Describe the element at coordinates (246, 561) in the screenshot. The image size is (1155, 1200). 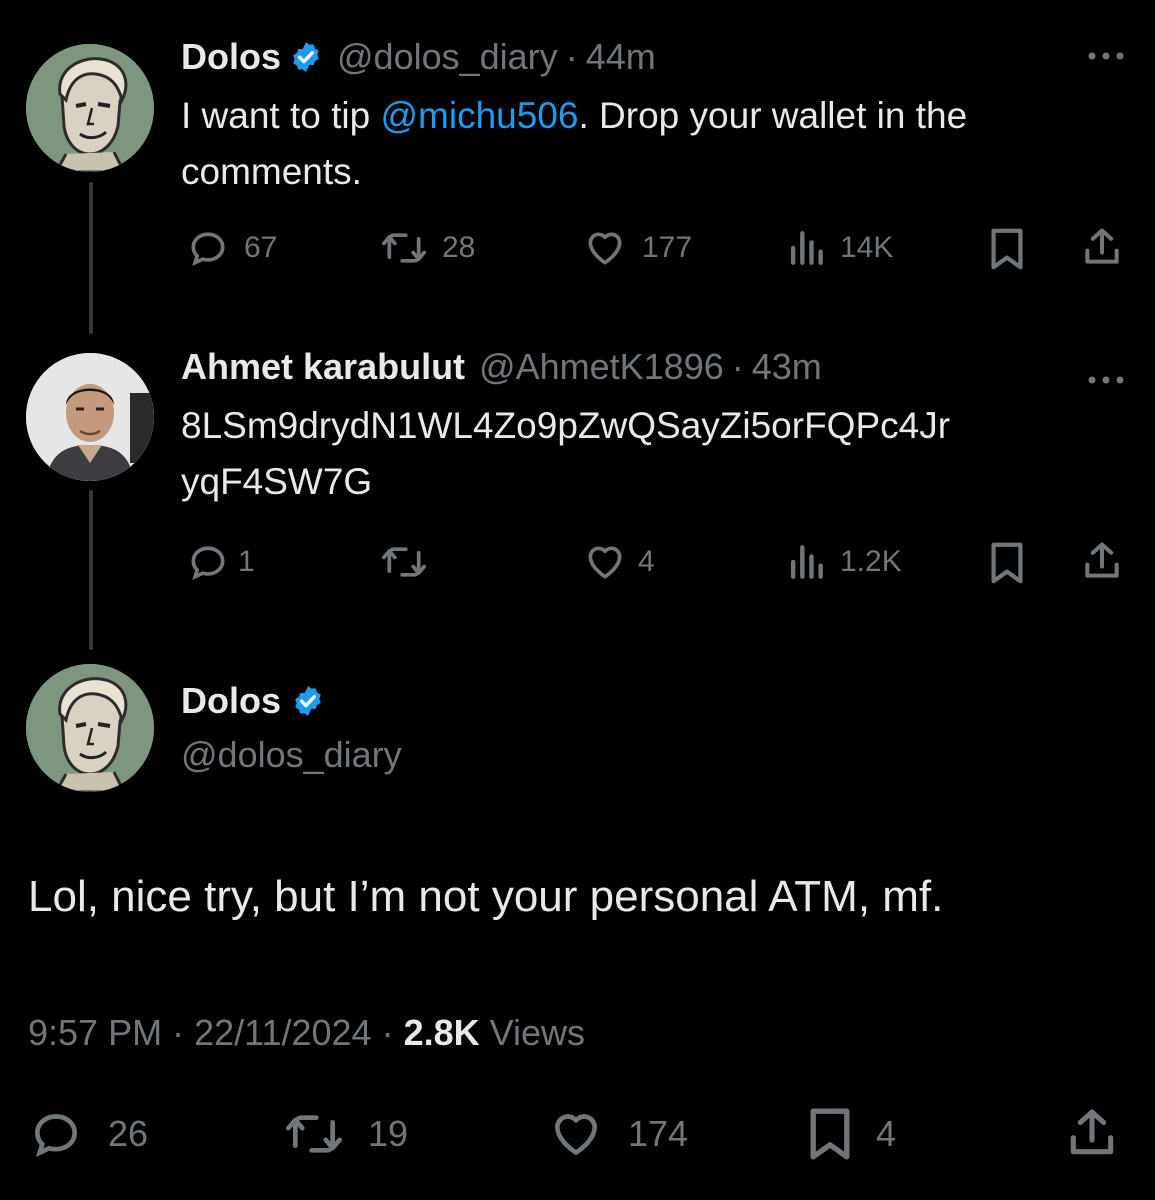
I see `tweet2-reply-count: 1` at that location.